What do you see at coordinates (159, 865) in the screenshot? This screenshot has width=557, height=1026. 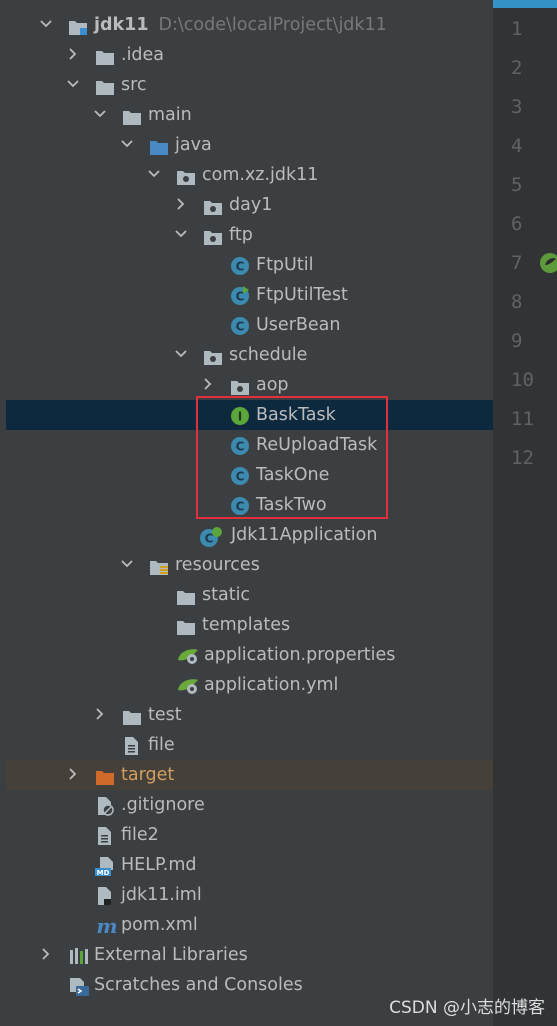 I see `tree-row-label: HELP.md` at bounding box center [159, 865].